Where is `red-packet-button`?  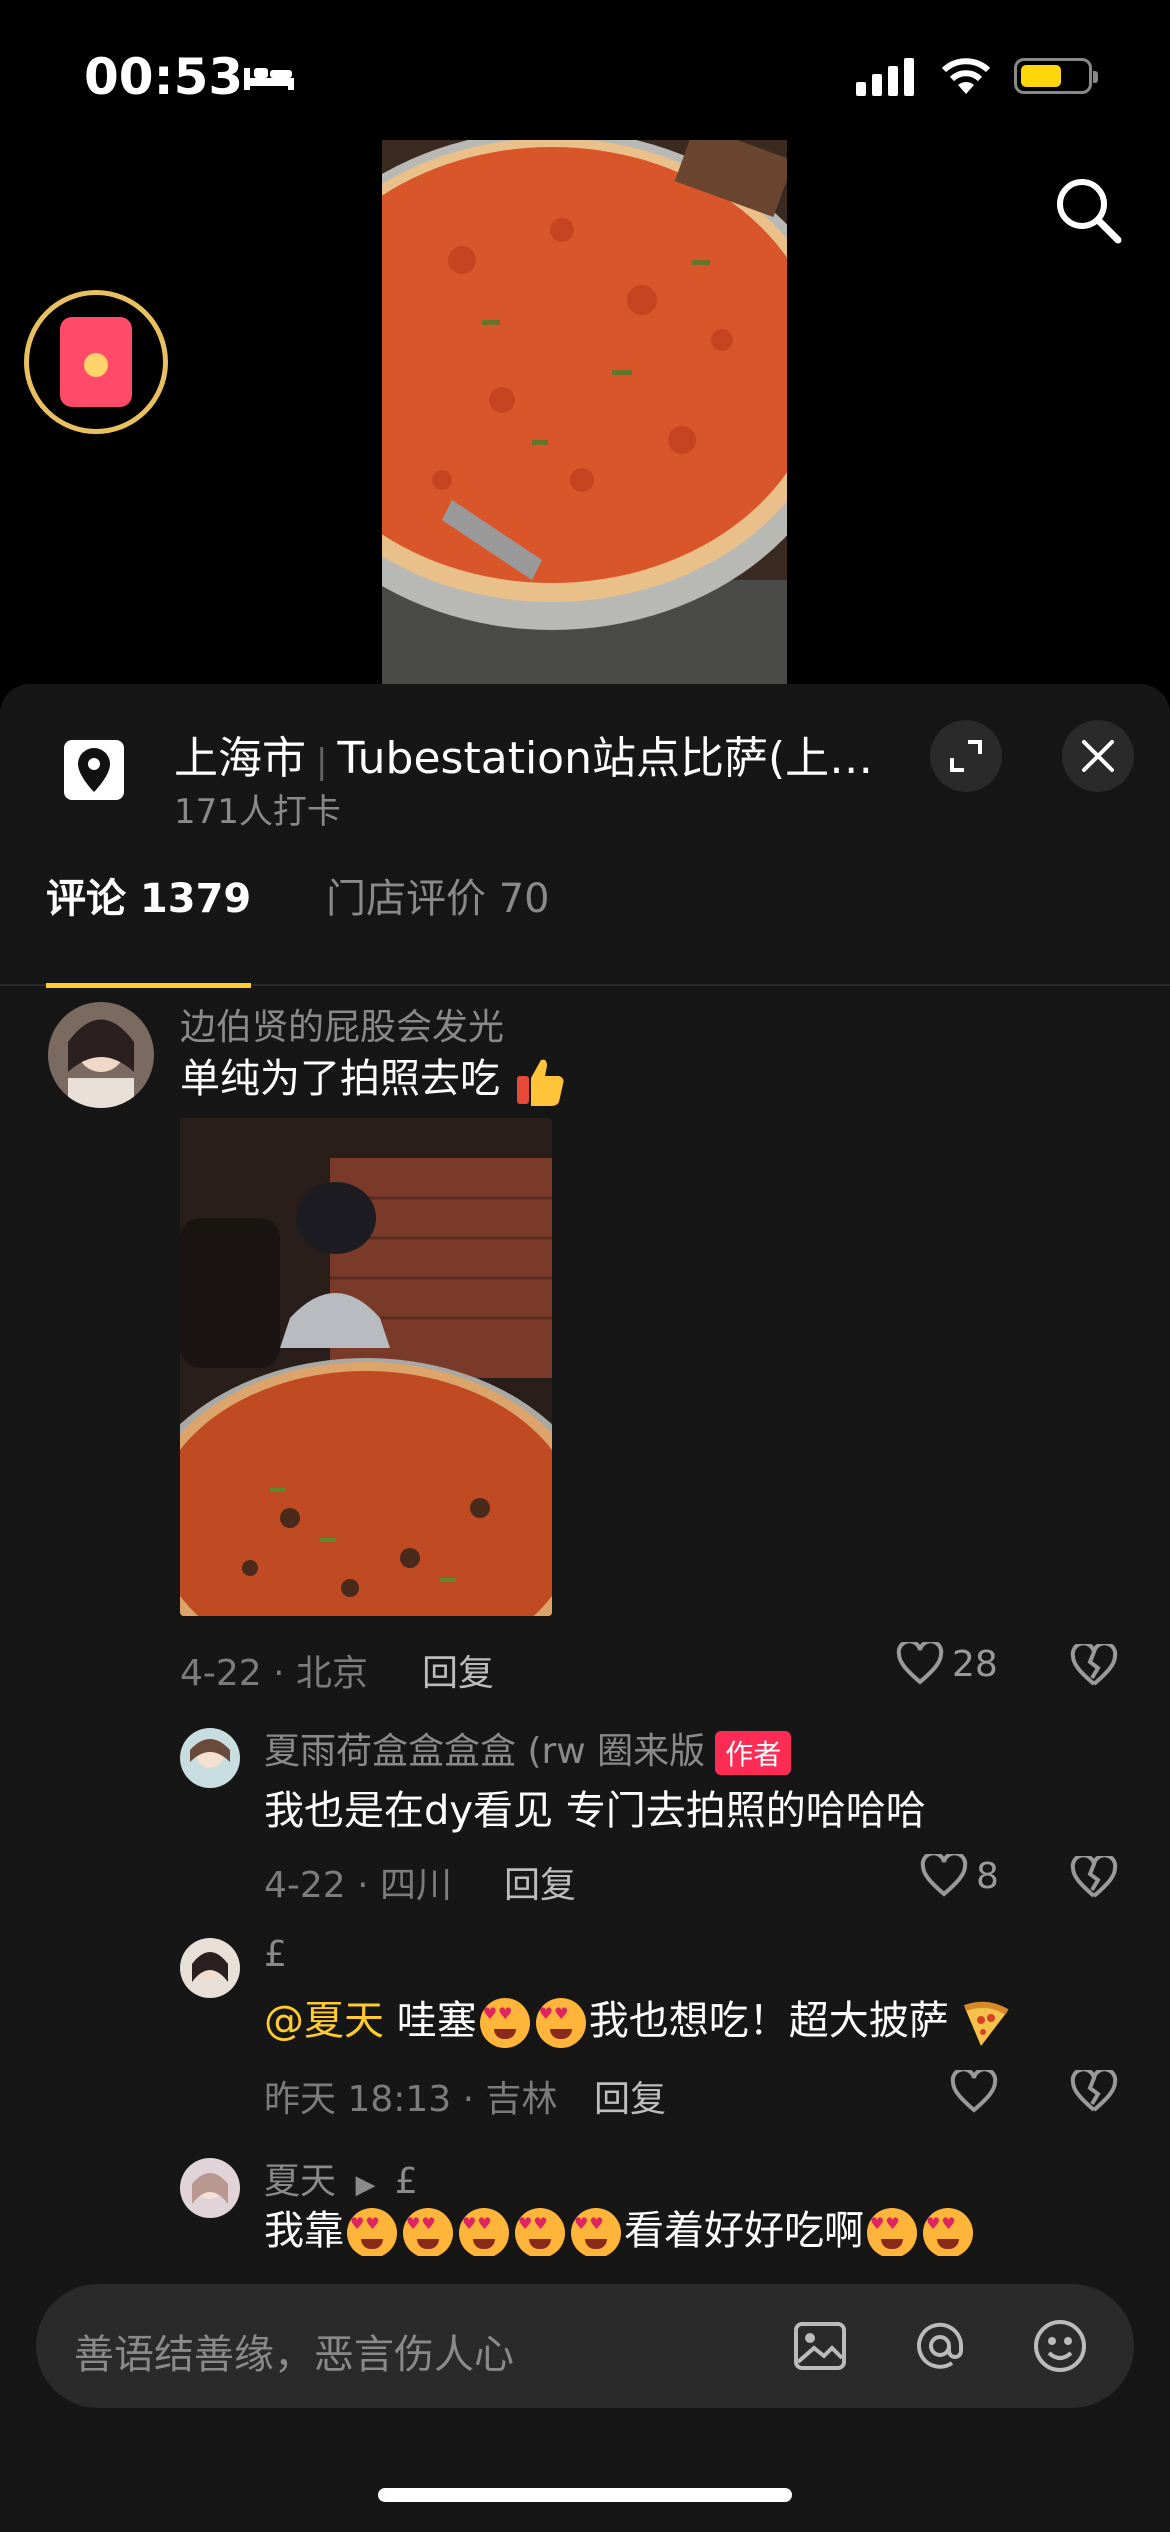 red-packet-button is located at coordinates (96, 362).